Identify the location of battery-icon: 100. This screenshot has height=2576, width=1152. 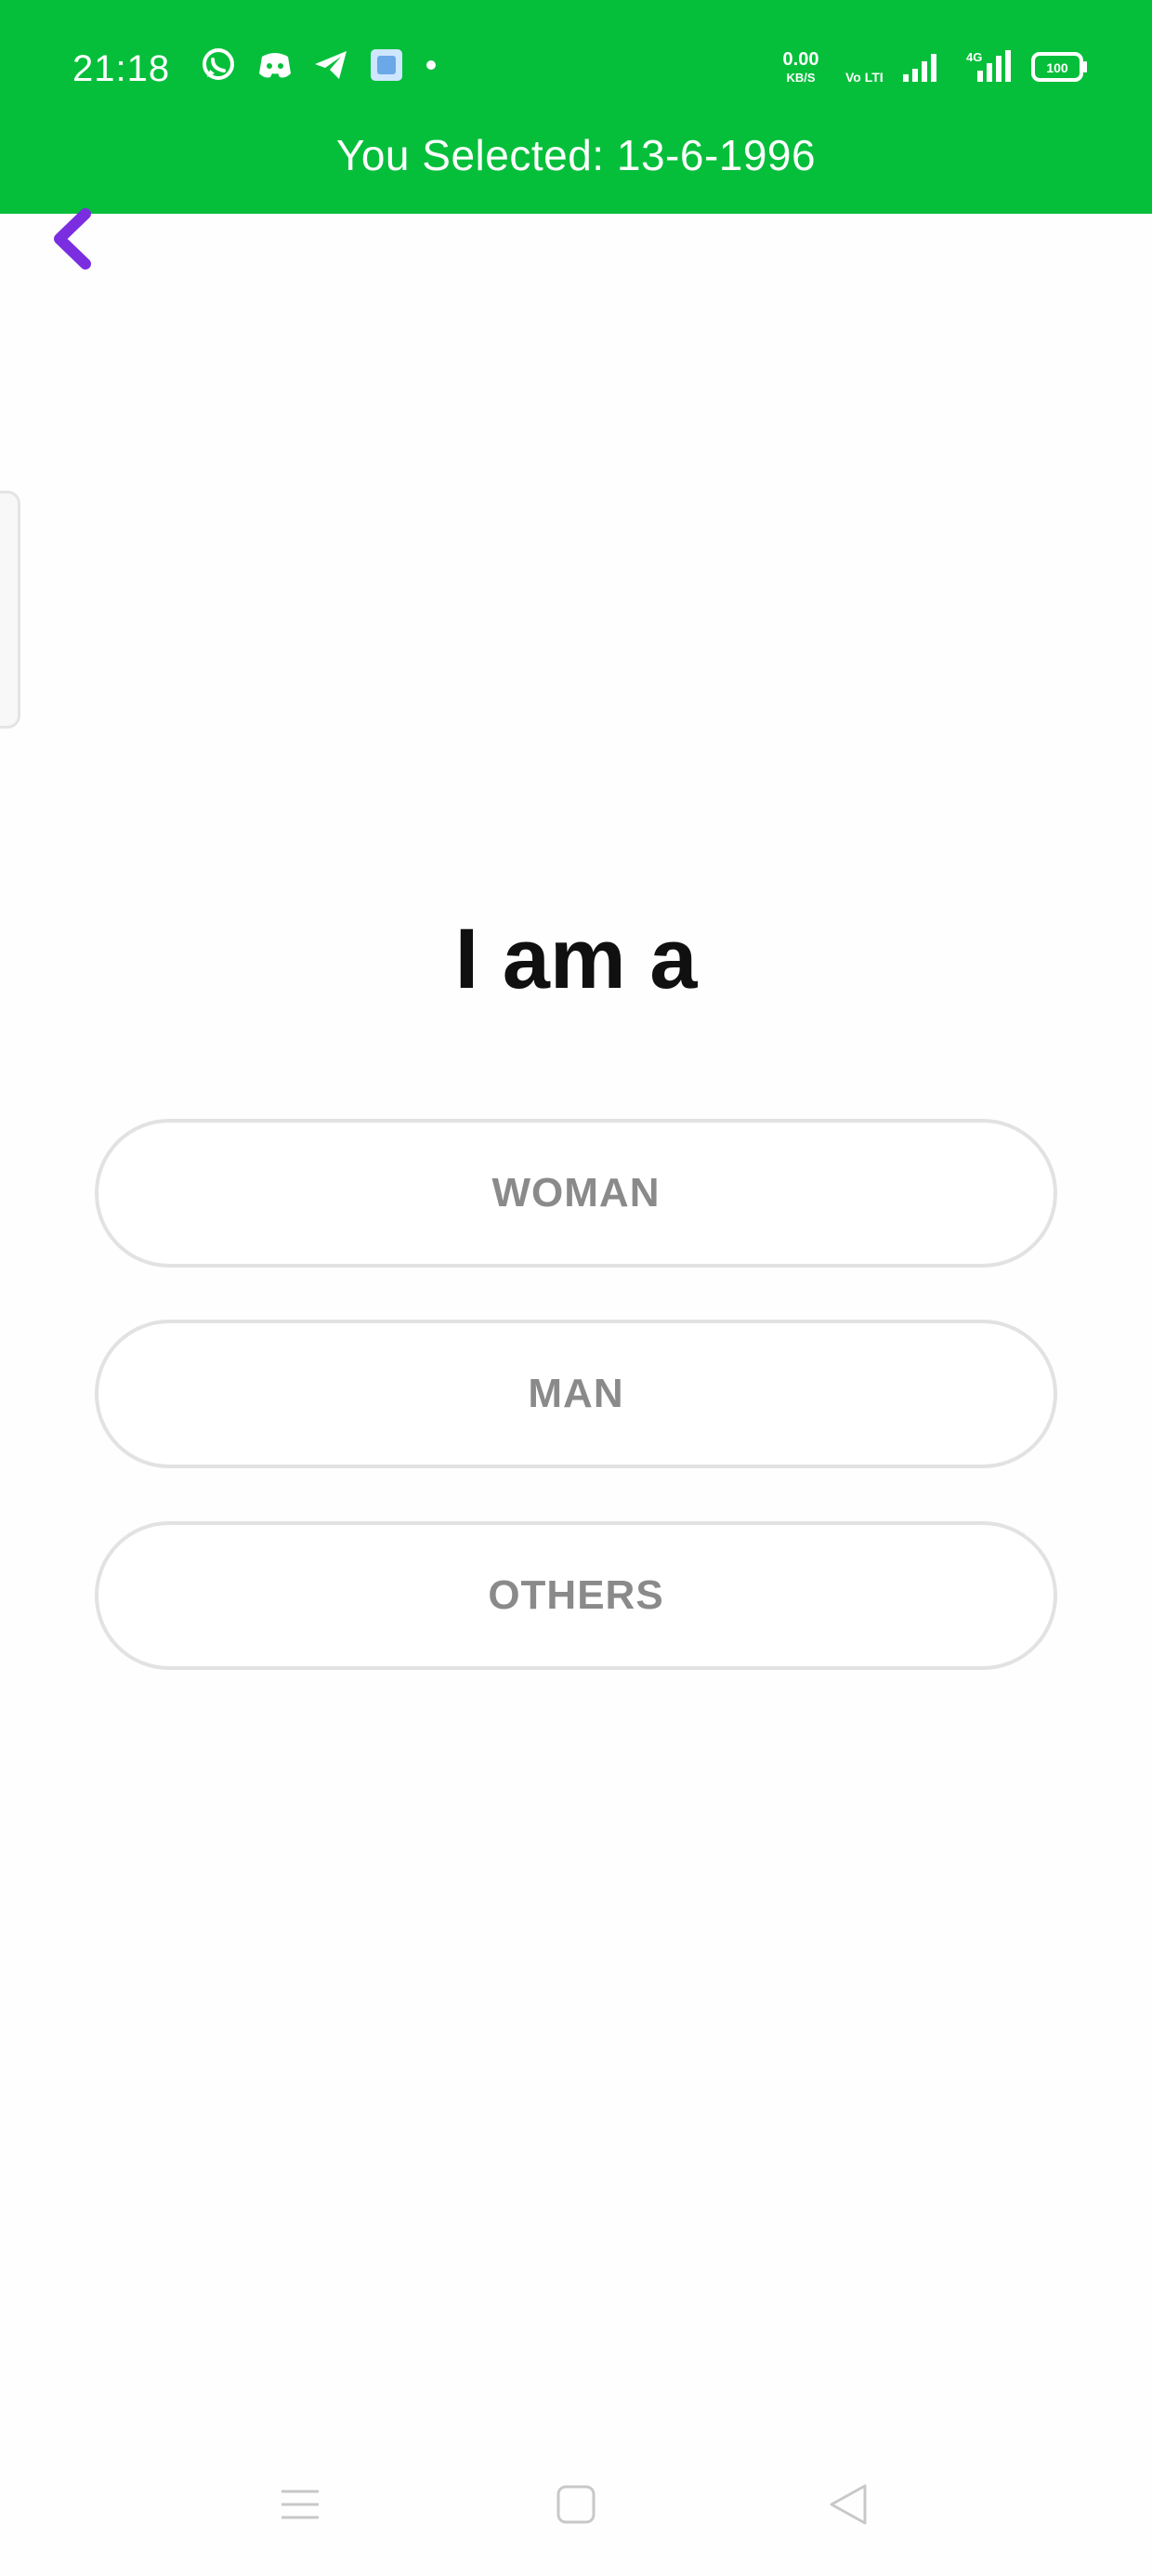
(1059, 67).